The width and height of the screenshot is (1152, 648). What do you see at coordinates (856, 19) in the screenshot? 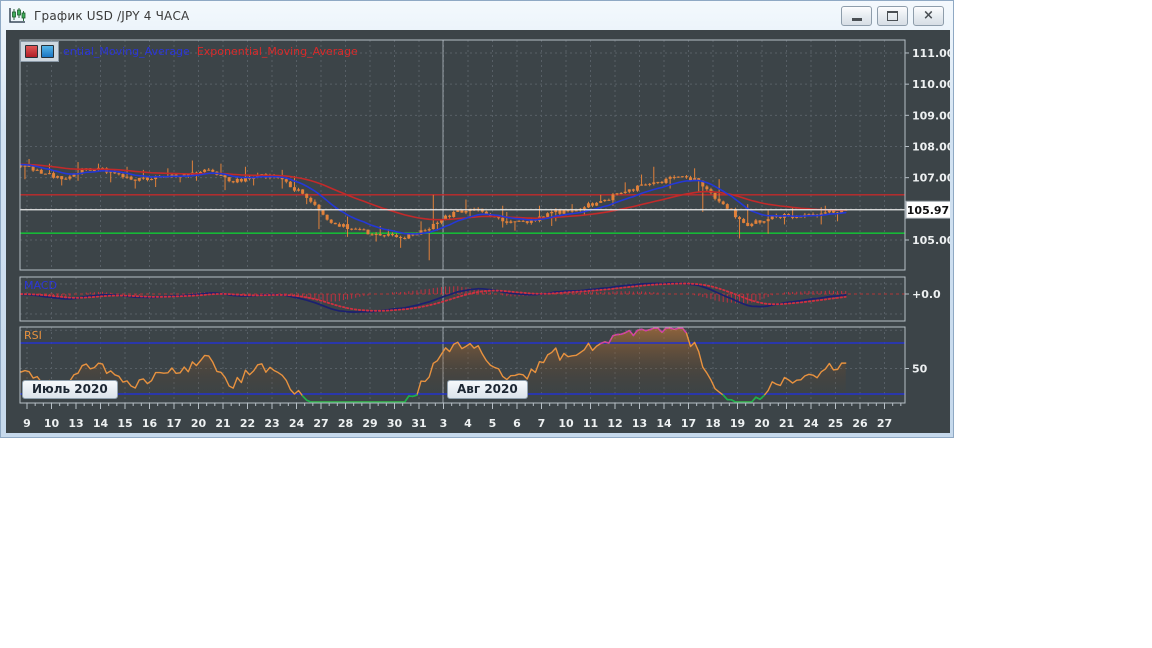
I see `minimize-icon` at bounding box center [856, 19].